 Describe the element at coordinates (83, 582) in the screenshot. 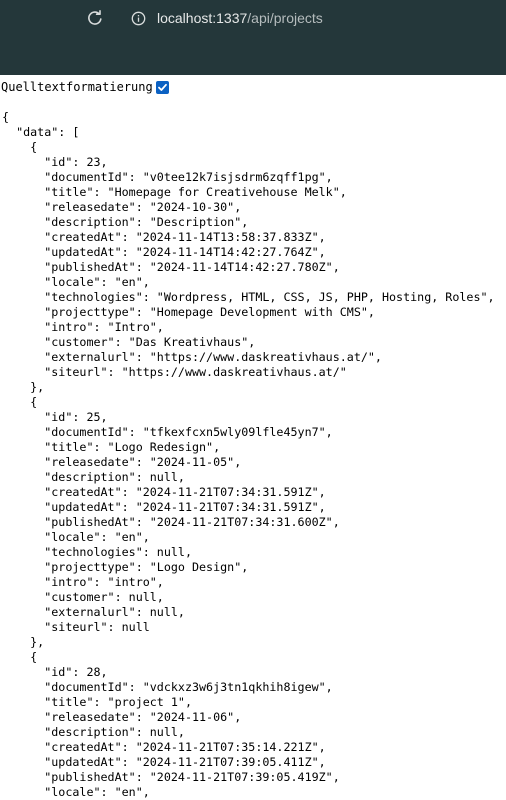

I see `json-line: "intro": "intro",` at that location.